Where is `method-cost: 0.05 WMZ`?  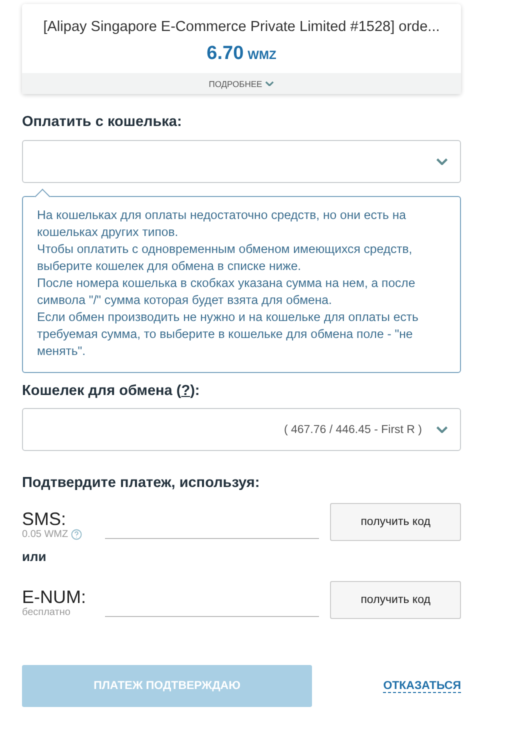
method-cost: 0.05 WMZ is located at coordinates (45, 534).